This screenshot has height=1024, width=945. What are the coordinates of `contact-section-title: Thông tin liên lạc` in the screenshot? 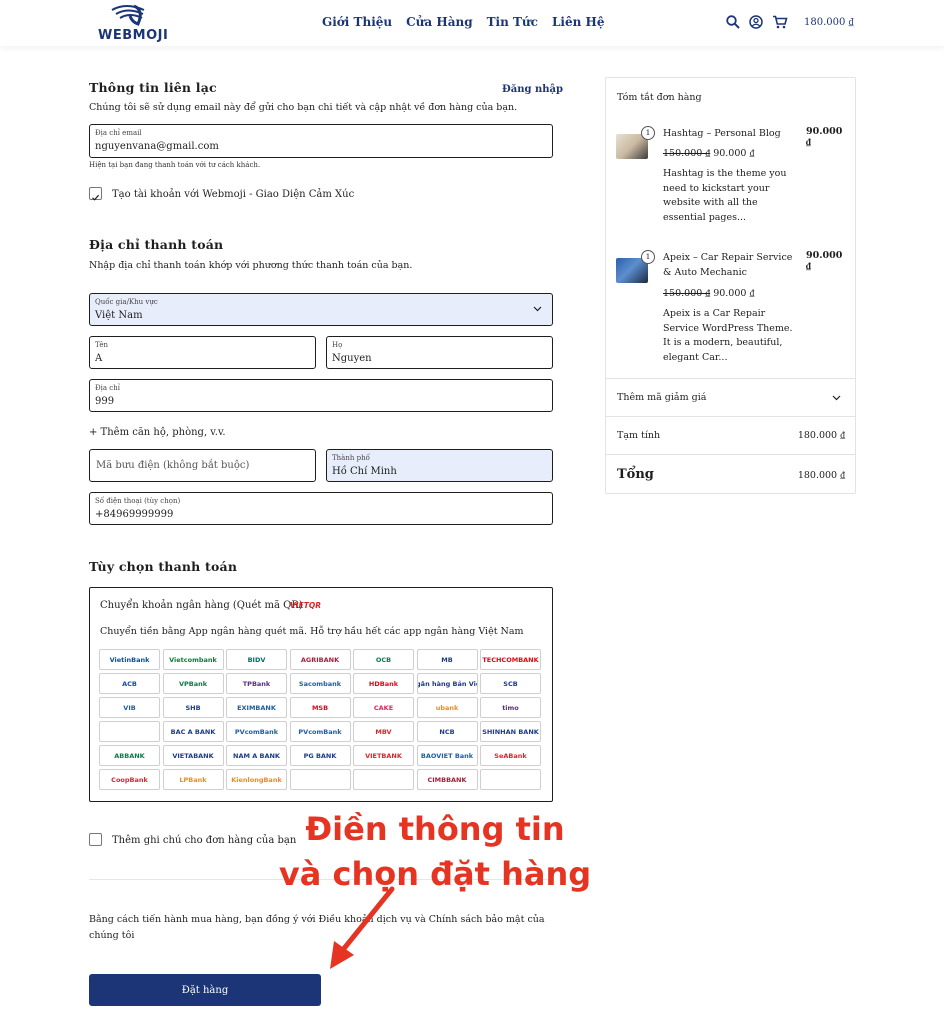 It's located at (153, 87).